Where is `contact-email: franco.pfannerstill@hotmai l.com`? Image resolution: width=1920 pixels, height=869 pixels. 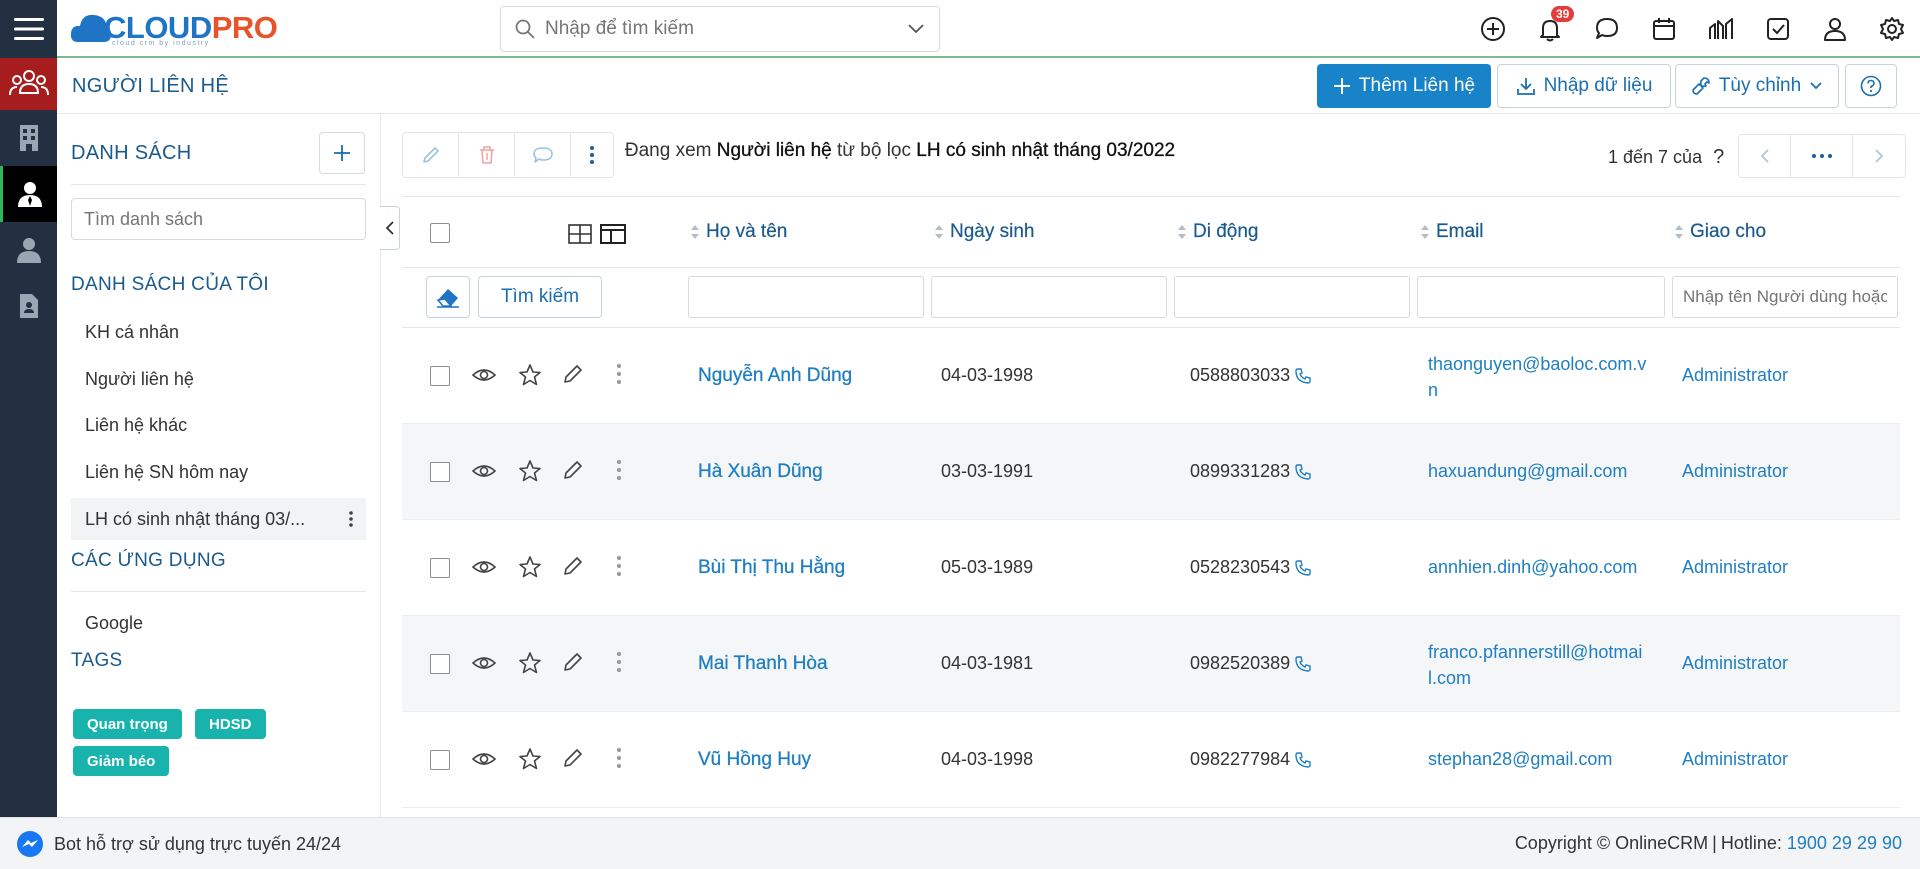 contact-email: franco.pfannerstill@hotmai l.com is located at coordinates (1546, 665).